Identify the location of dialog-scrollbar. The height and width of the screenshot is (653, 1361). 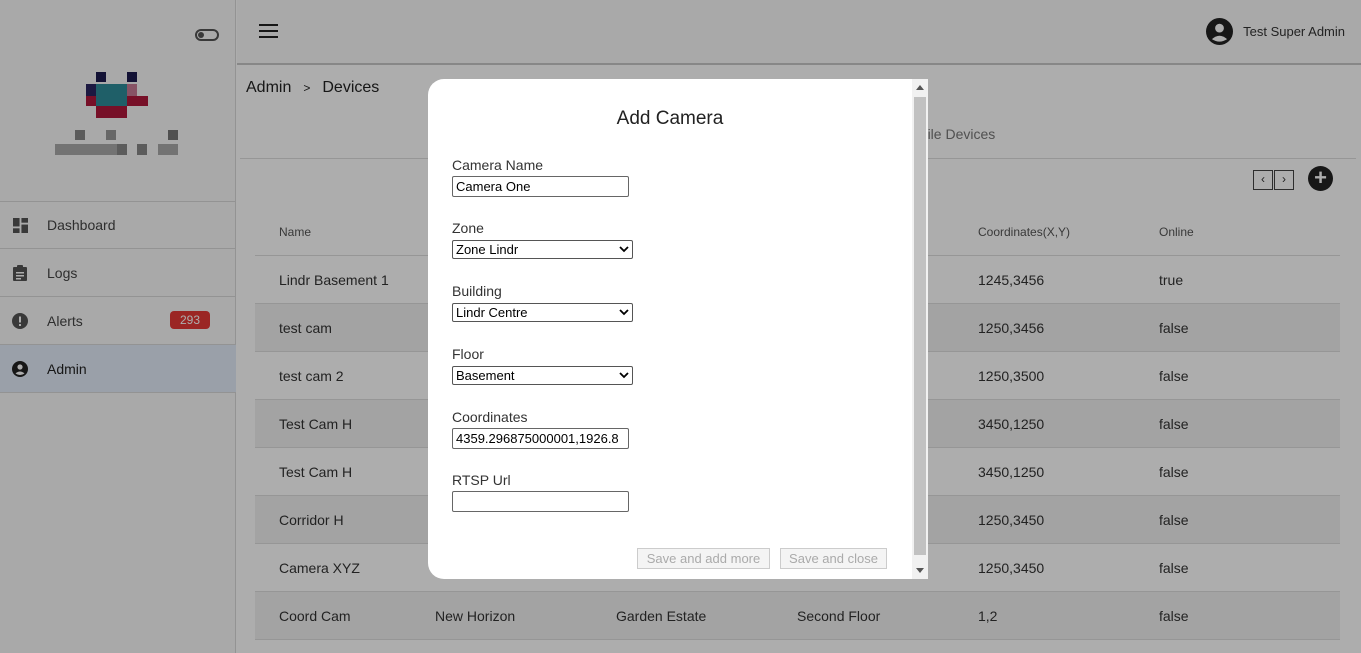
(920, 329).